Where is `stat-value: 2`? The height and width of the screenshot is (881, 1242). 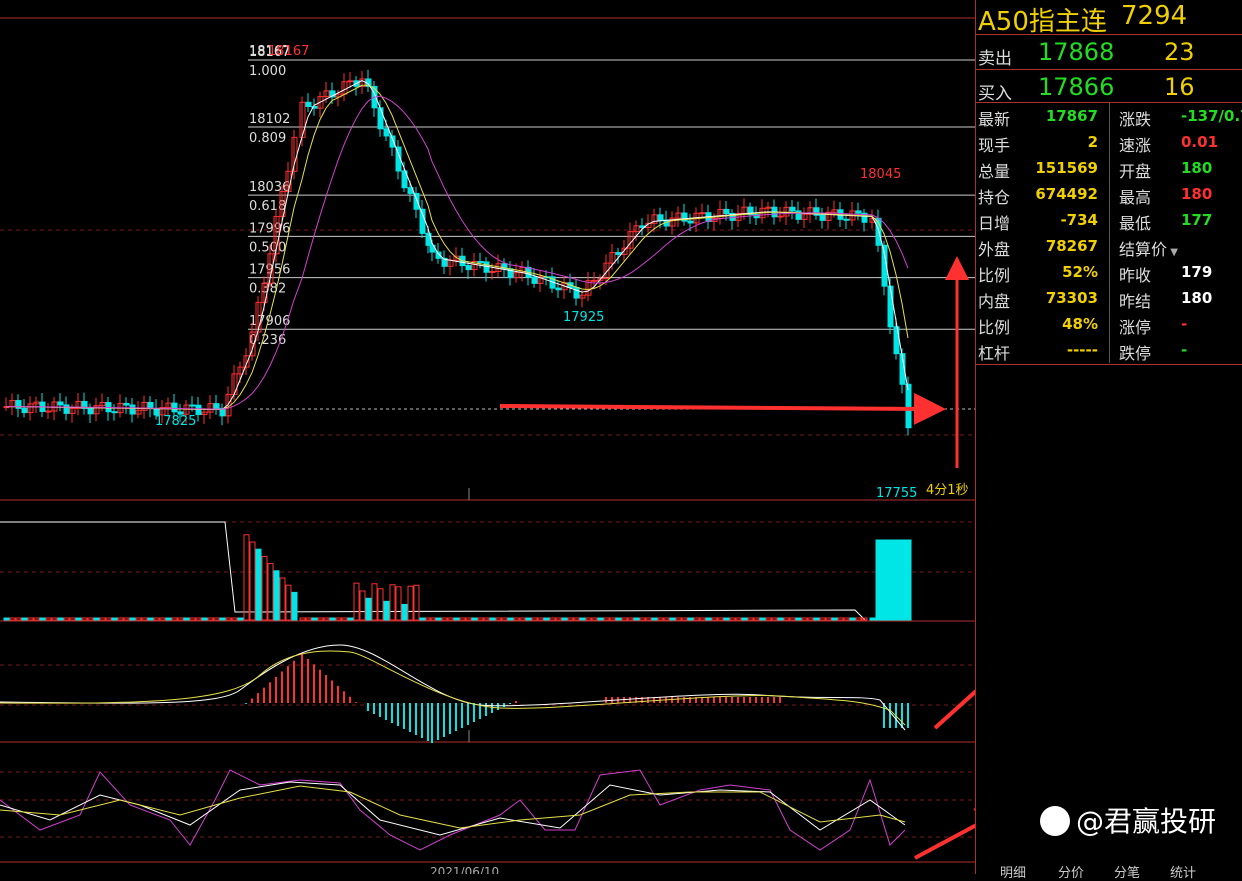
stat-value: 2 is located at coordinates (1092, 142).